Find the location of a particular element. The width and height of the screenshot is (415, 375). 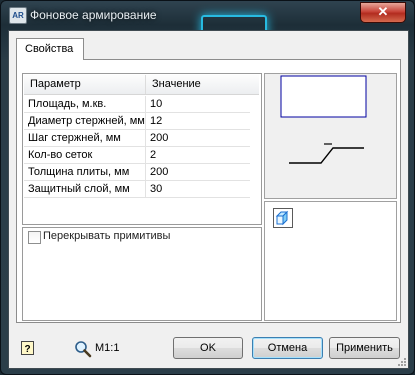

tab-label: Свойства is located at coordinates (49, 49).